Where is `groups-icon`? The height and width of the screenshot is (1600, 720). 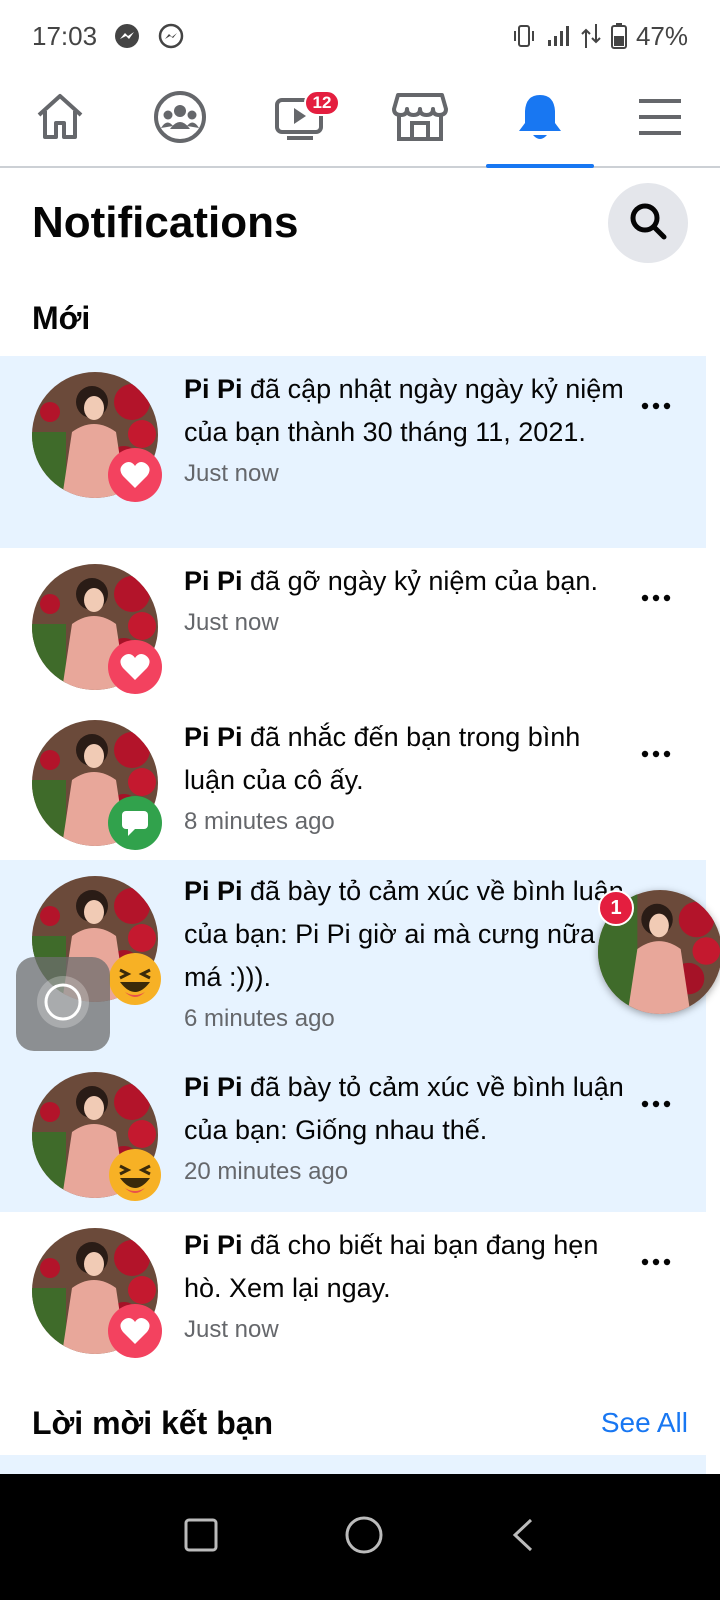
groups-icon is located at coordinates (180, 119).